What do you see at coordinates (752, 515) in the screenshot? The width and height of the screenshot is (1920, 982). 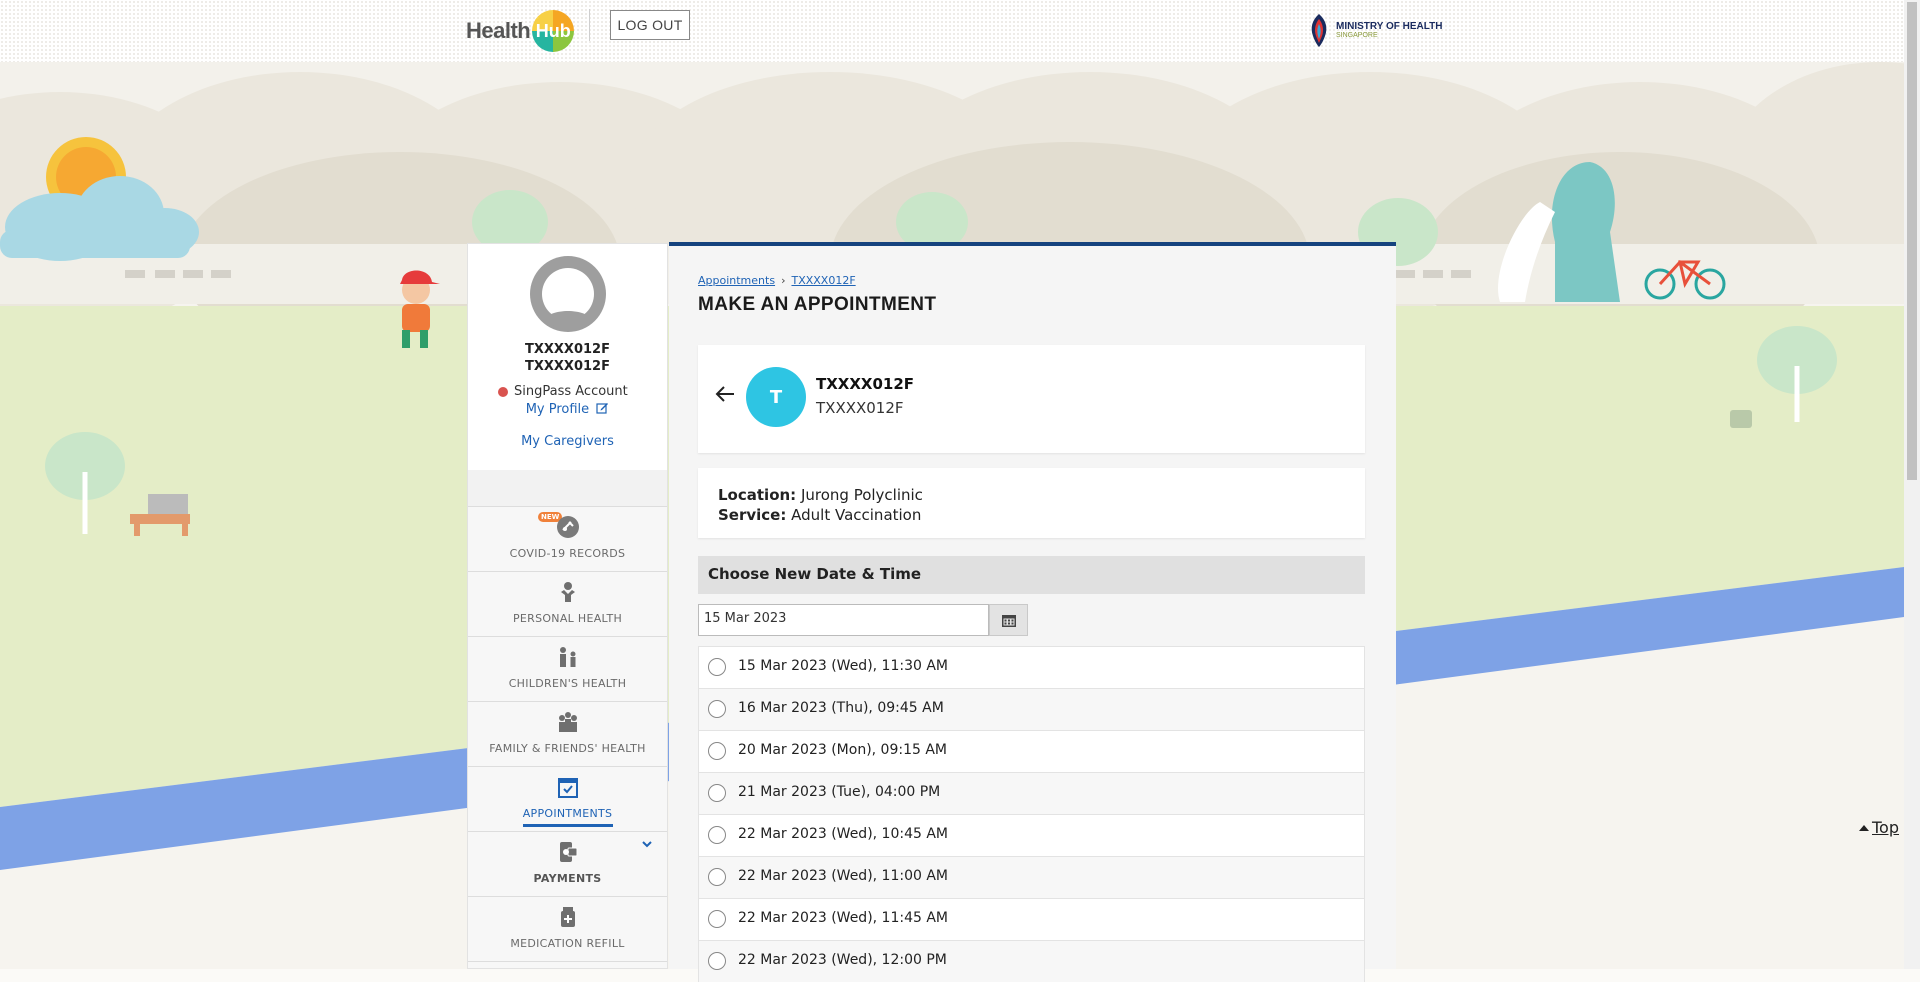 I see `service-label: Service:` at bounding box center [752, 515].